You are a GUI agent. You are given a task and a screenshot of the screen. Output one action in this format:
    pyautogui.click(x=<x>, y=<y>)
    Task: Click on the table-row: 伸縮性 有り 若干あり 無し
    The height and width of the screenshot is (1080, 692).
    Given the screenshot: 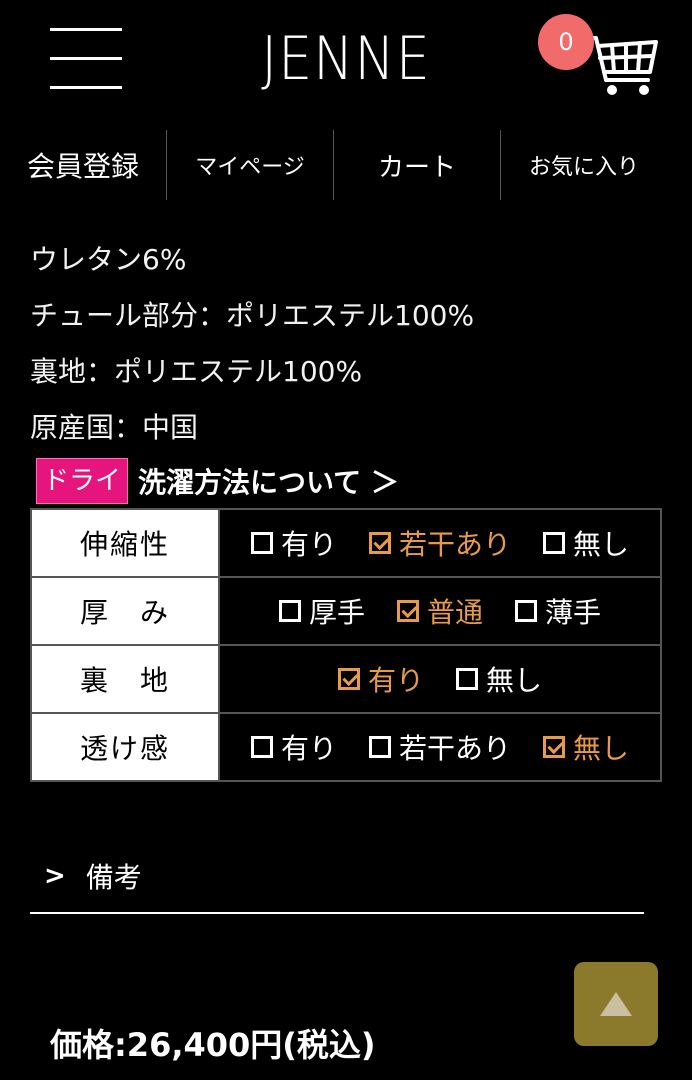 What is the action you would take?
    pyautogui.click(x=346, y=543)
    